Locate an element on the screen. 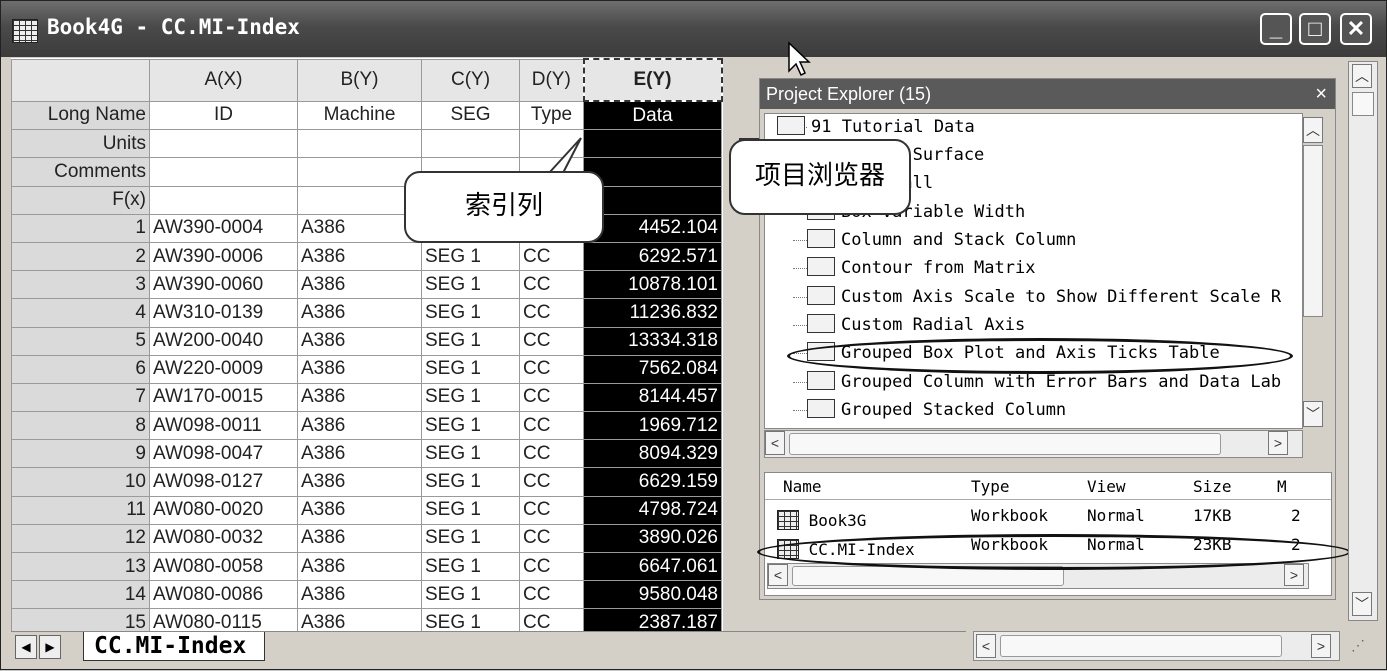  index-column-callout: 索引列 is located at coordinates (504, 207).